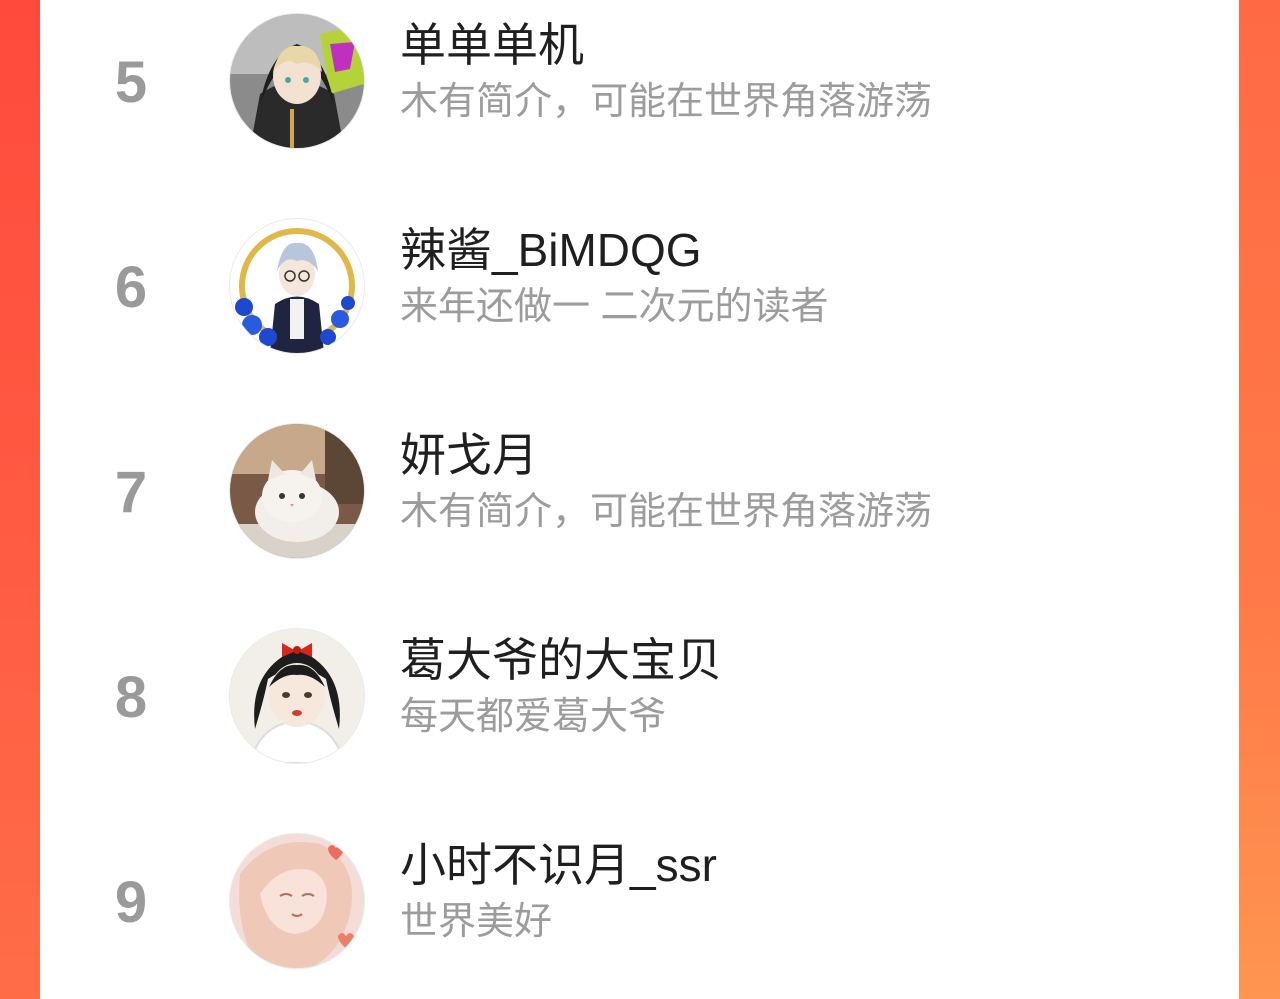 Image resolution: width=1280 pixels, height=999 pixels. What do you see at coordinates (551, 250) in the screenshot?
I see `user-name: 辣酱_BiMDQG` at bounding box center [551, 250].